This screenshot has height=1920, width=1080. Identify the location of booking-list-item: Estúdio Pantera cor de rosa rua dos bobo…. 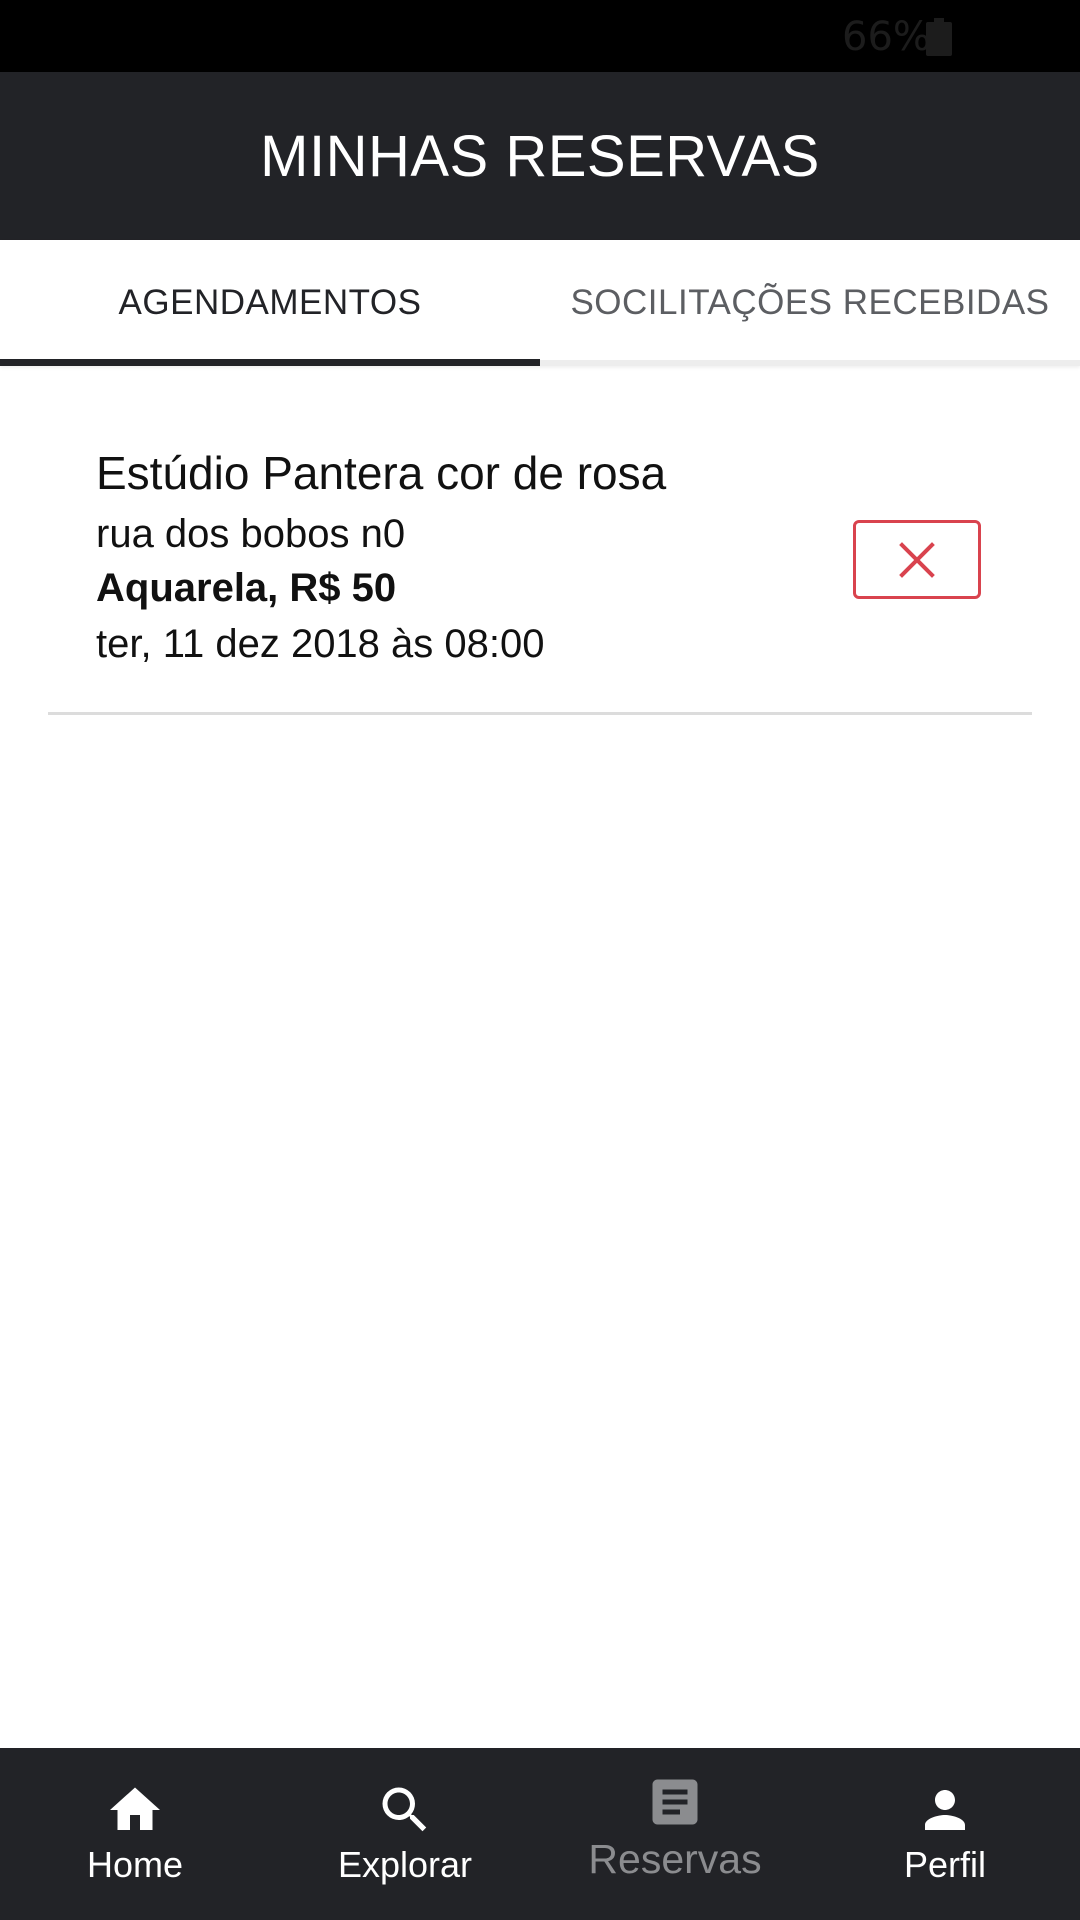
(540, 577).